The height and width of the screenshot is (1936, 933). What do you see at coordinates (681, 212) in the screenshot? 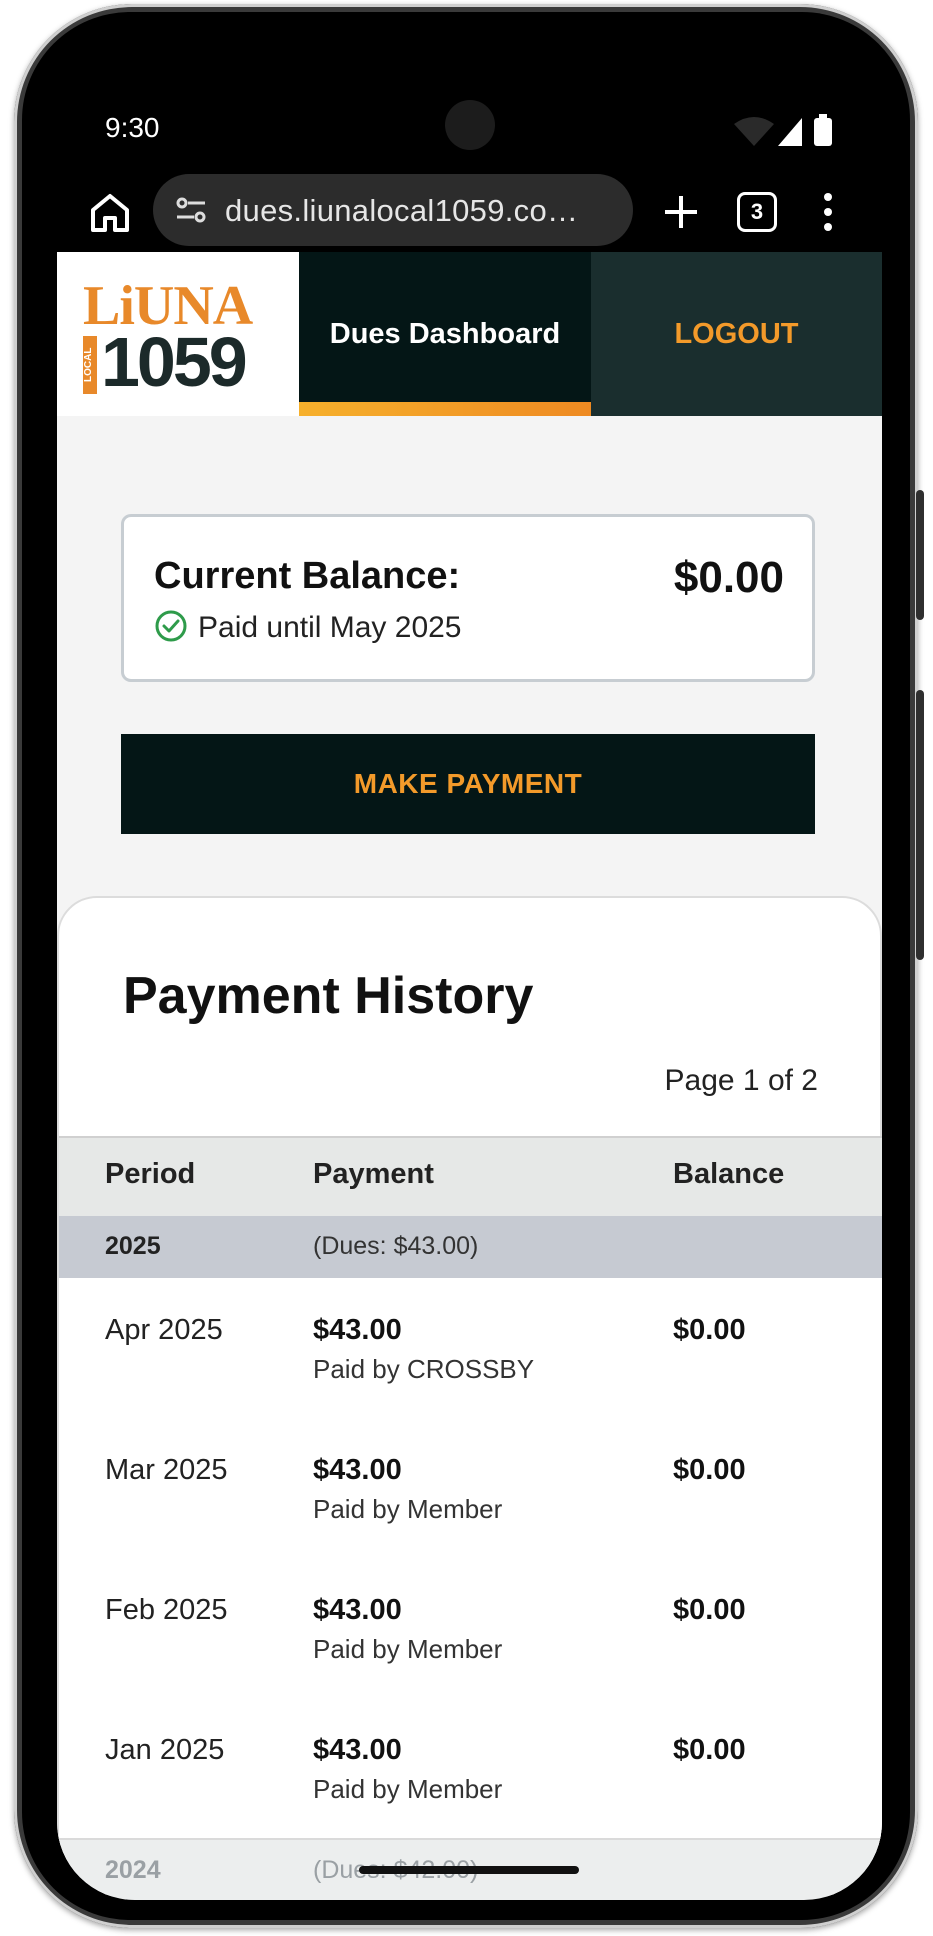
I see `new-tab-icon` at bounding box center [681, 212].